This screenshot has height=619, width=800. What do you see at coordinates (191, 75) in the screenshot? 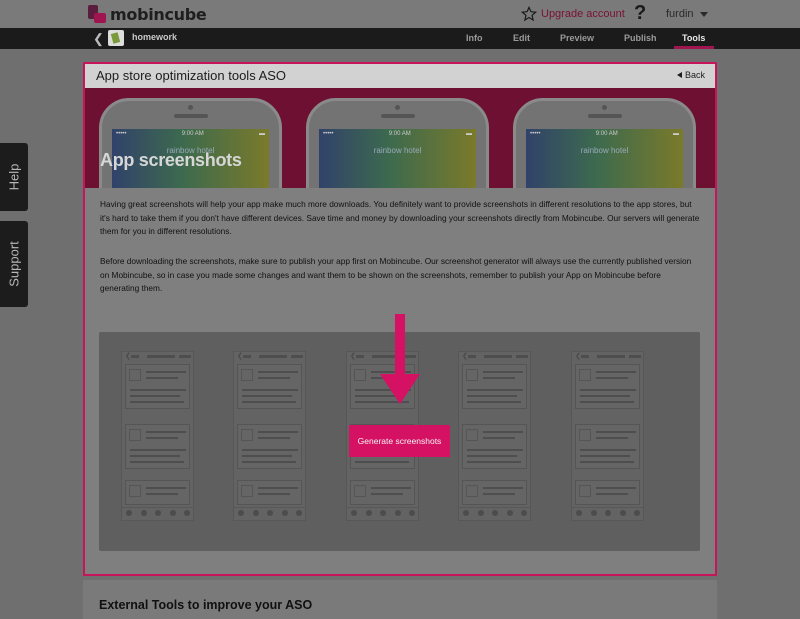
I see `panel-title: App store optimization tools ASO` at bounding box center [191, 75].